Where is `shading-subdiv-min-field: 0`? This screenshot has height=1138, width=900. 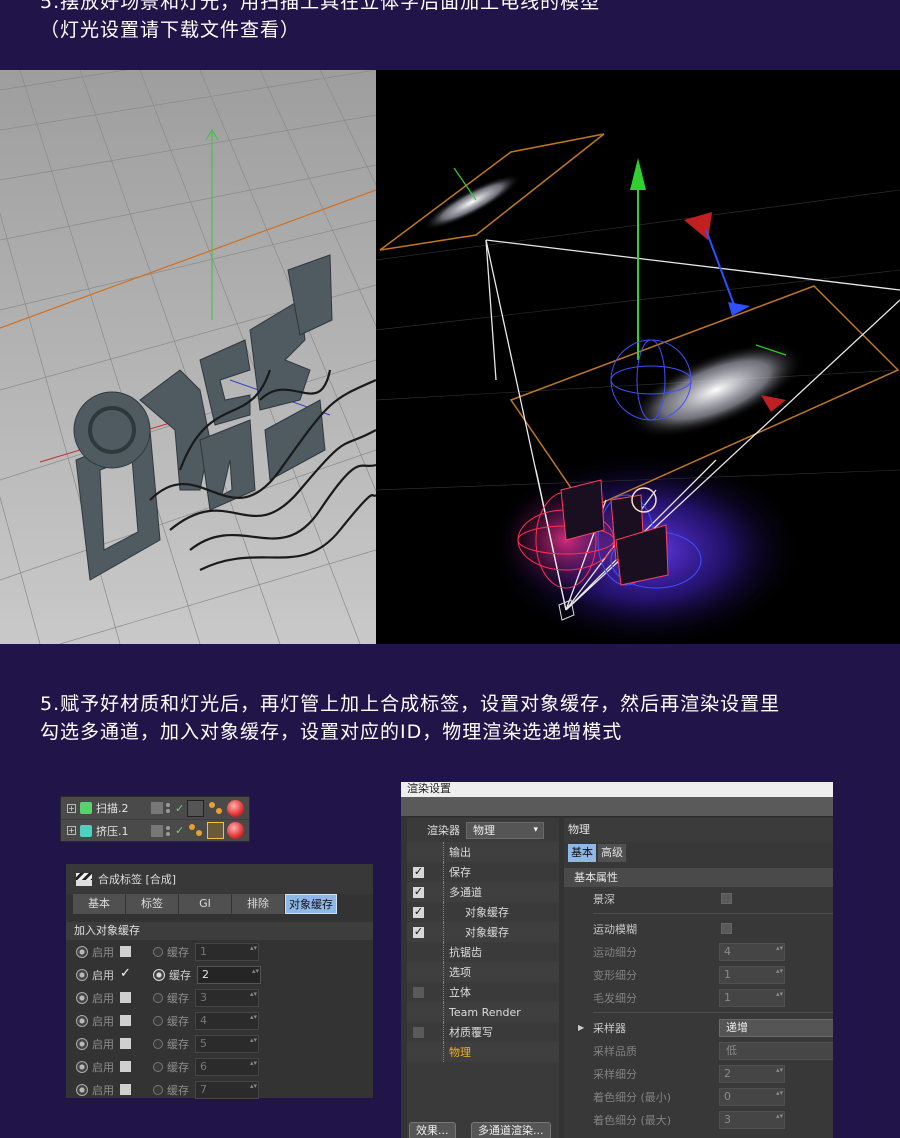 shading-subdiv-min-field: 0 is located at coordinates (752, 1096).